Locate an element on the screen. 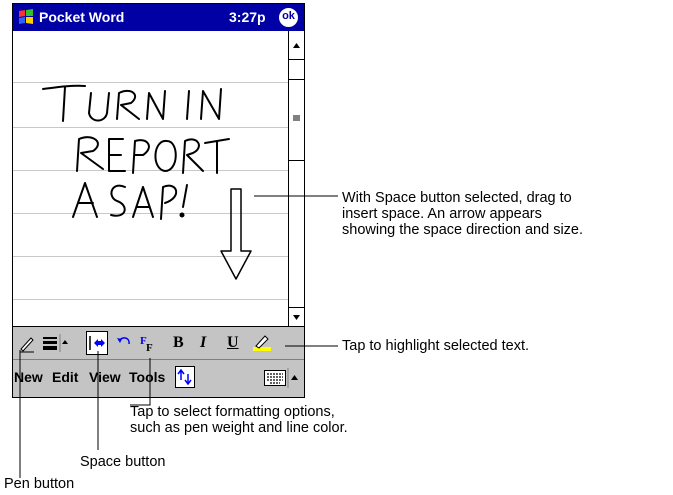 This screenshot has width=673, height=495. callout-line: showing the space direction and size. is located at coordinates (463, 230).